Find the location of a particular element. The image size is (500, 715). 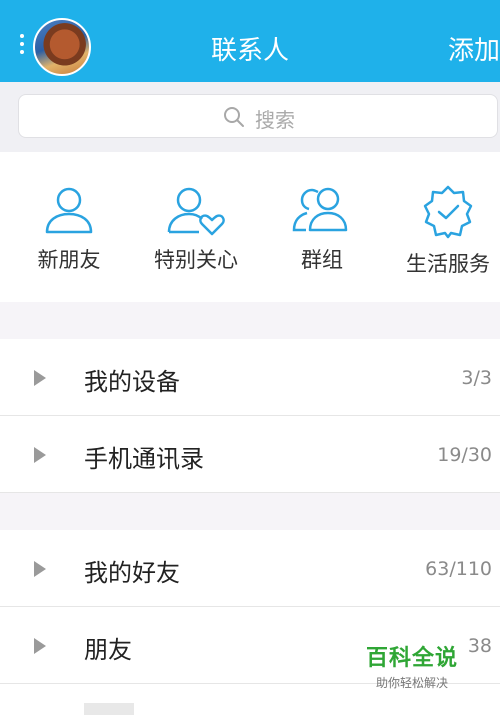

status-bar is located at coordinates (250, 5).